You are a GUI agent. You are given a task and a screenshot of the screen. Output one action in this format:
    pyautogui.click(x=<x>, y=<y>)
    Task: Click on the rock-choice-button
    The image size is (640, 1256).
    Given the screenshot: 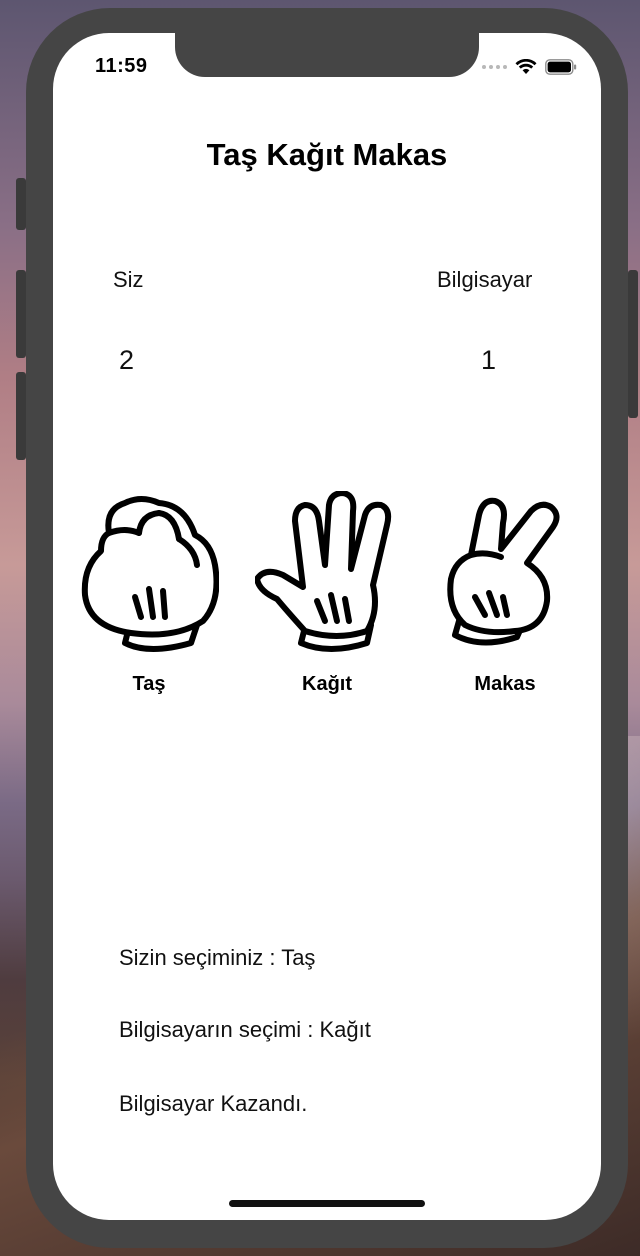 What is the action you would take?
    pyautogui.click(x=149, y=576)
    